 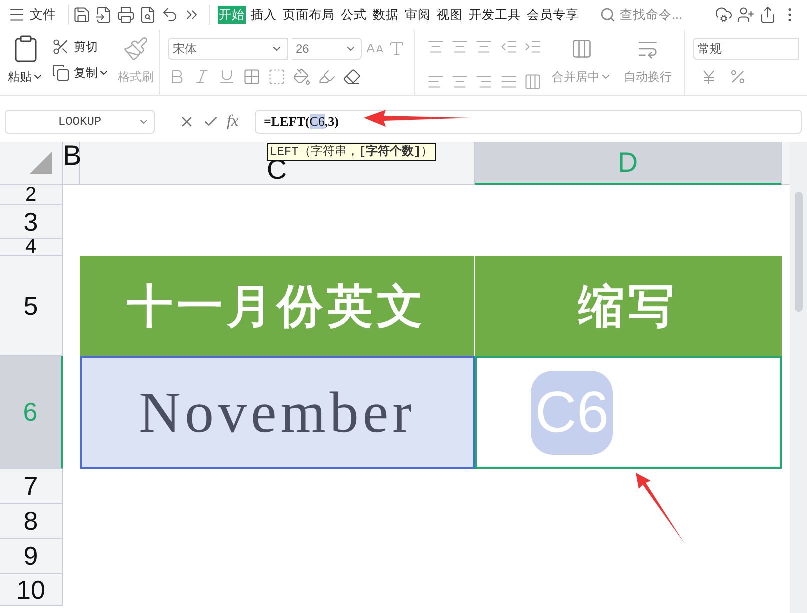 What do you see at coordinates (746, 15) in the screenshot?
I see `share-user-icon` at bounding box center [746, 15].